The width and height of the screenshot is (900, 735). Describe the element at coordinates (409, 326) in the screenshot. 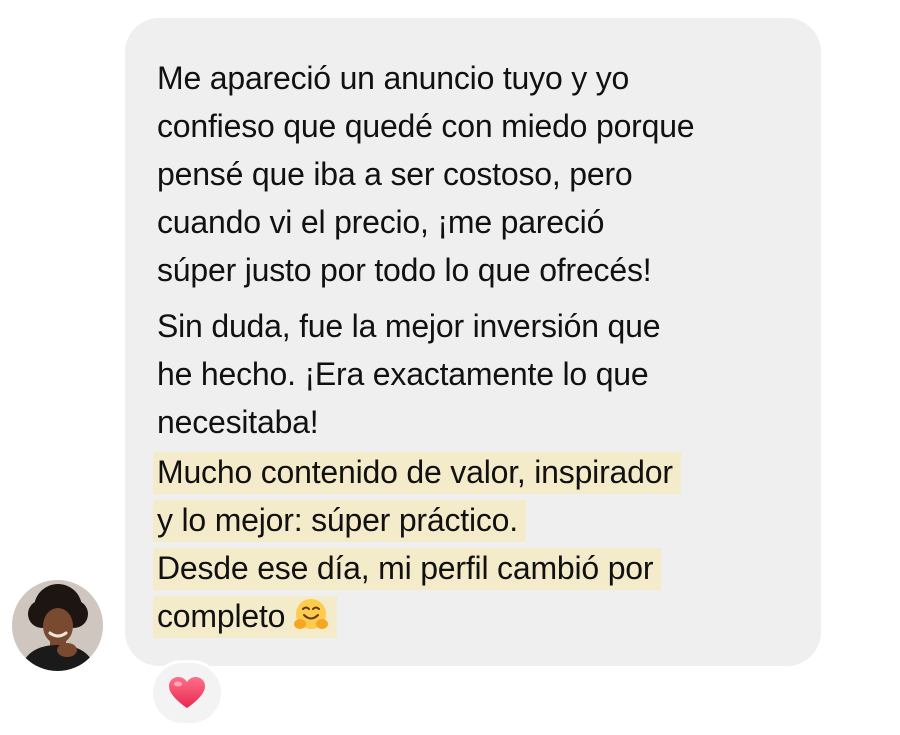

I see `message-line: Sin duda, fue la mejor inversión que` at that location.